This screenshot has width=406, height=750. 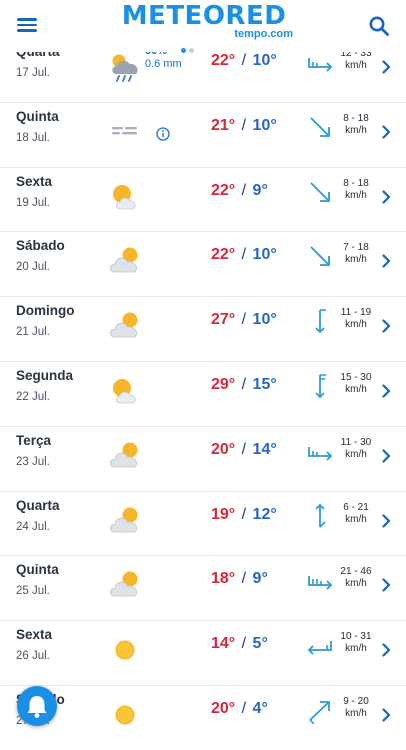 What do you see at coordinates (356, 701) in the screenshot?
I see `wind-range: 9 - 20` at bounding box center [356, 701].